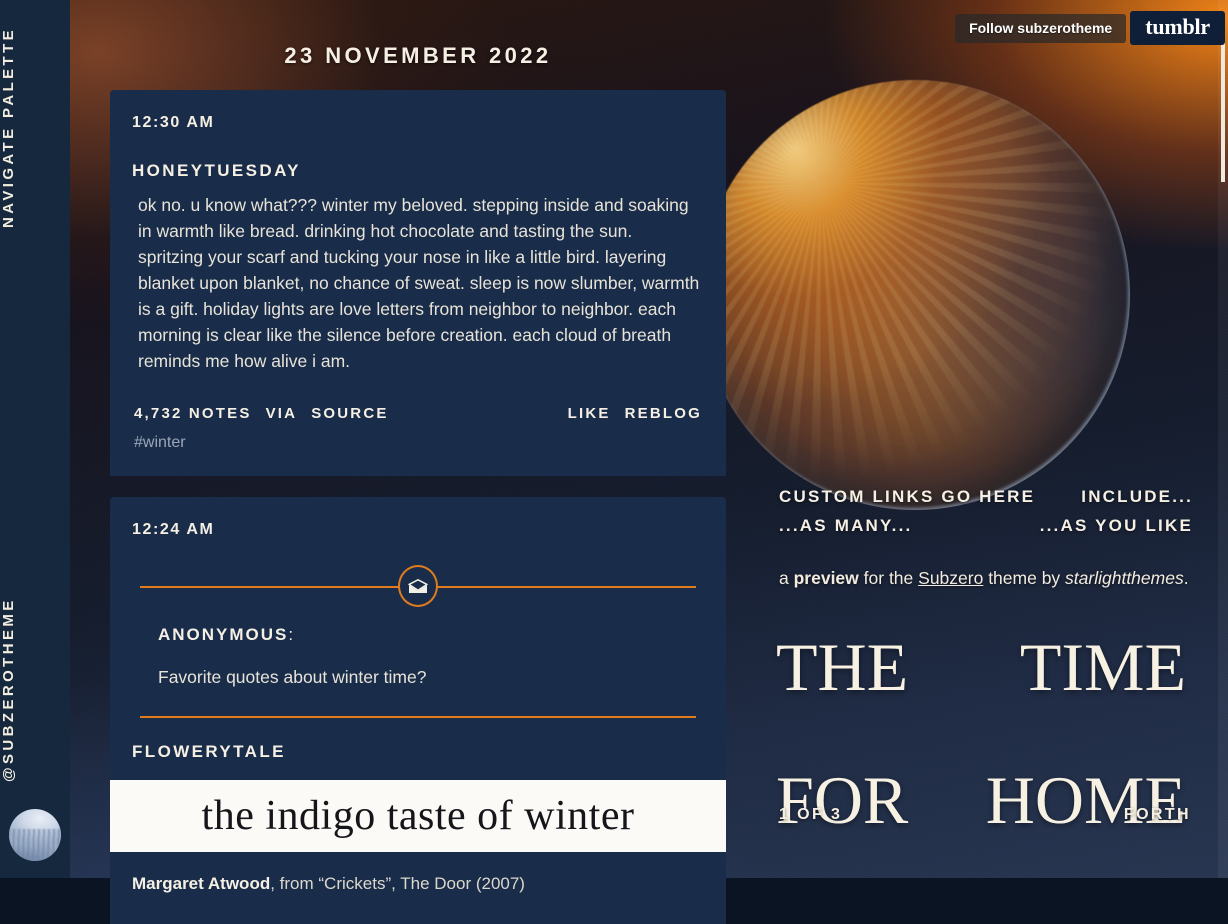 This screenshot has width=1228, height=924. I want to click on ask-divider, so click(418, 586).